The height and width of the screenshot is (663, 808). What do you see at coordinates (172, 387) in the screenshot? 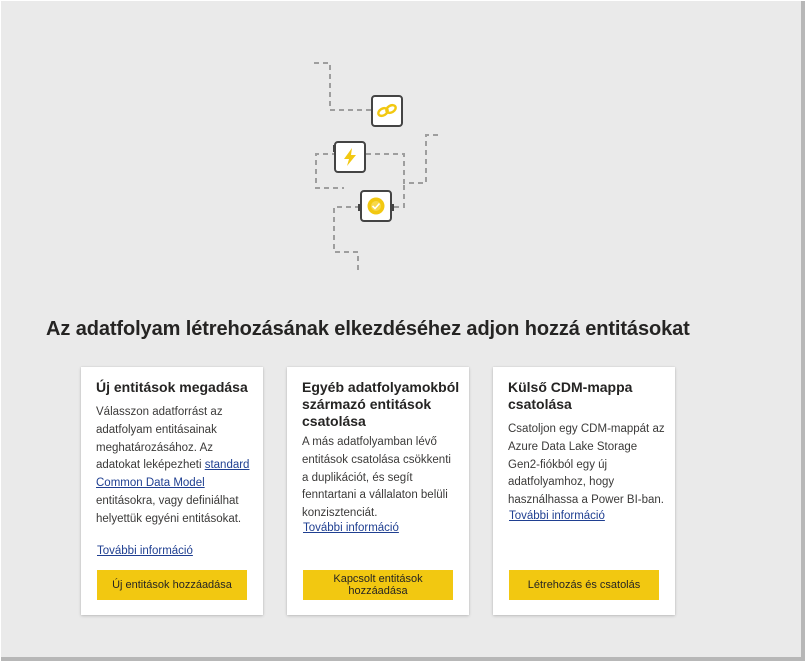
I see `card-title: Új entitások megadása` at bounding box center [172, 387].